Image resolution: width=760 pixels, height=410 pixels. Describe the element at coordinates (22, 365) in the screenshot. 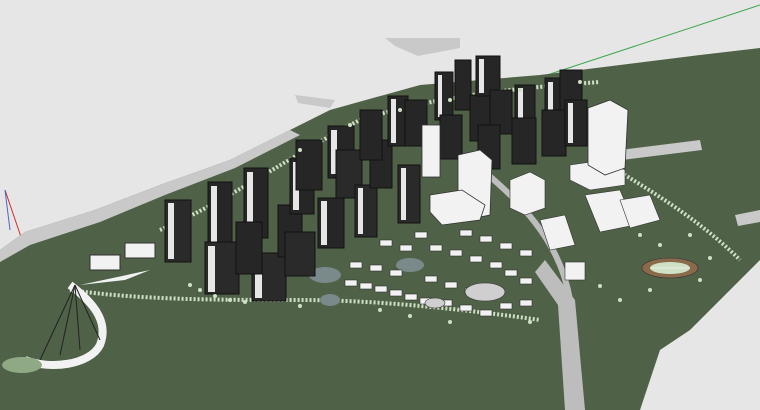

I see `lawn-oval` at that location.